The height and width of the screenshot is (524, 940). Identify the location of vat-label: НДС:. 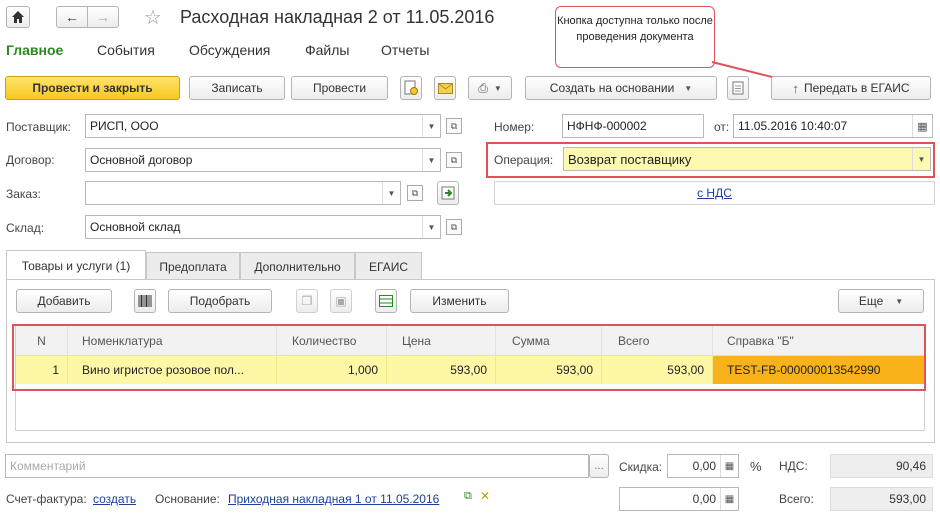
(793, 466).